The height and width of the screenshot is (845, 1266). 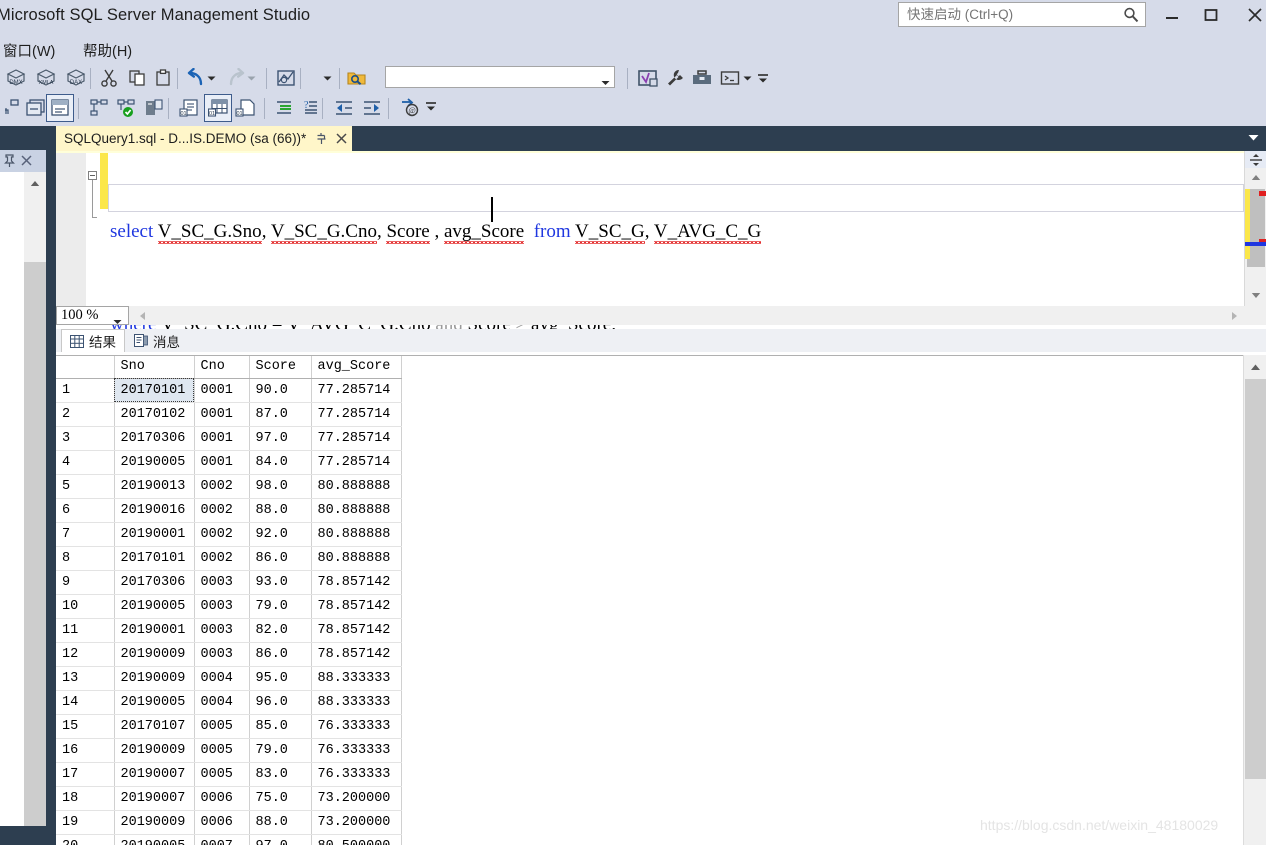 What do you see at coordinates (85, 822) in the screenshot?
I see `row-number-cell: 19` at bounding box center [85, 822].